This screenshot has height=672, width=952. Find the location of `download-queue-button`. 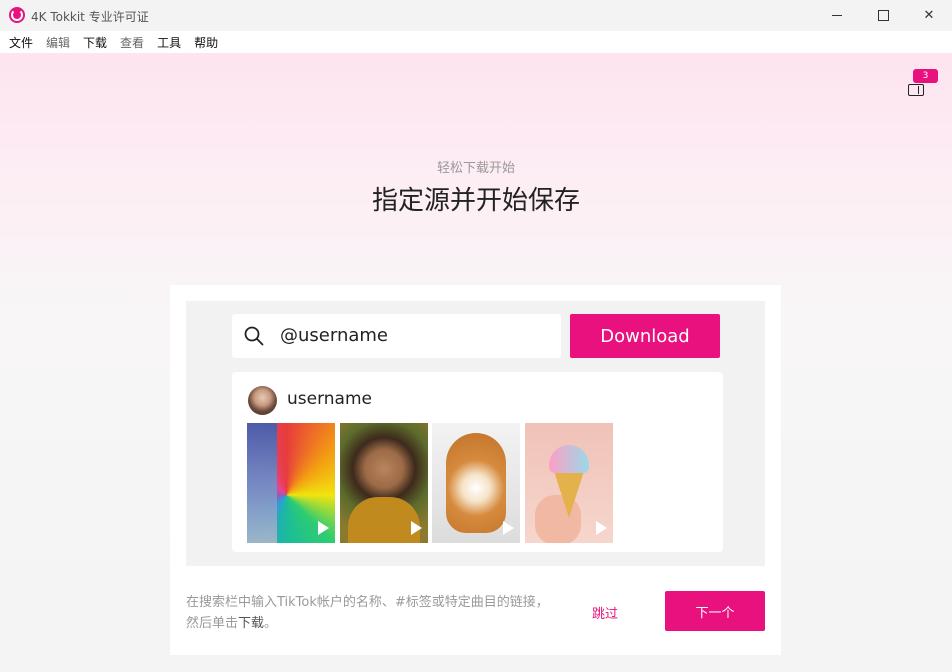

download-queue-button is located at coordinates (918, 90).